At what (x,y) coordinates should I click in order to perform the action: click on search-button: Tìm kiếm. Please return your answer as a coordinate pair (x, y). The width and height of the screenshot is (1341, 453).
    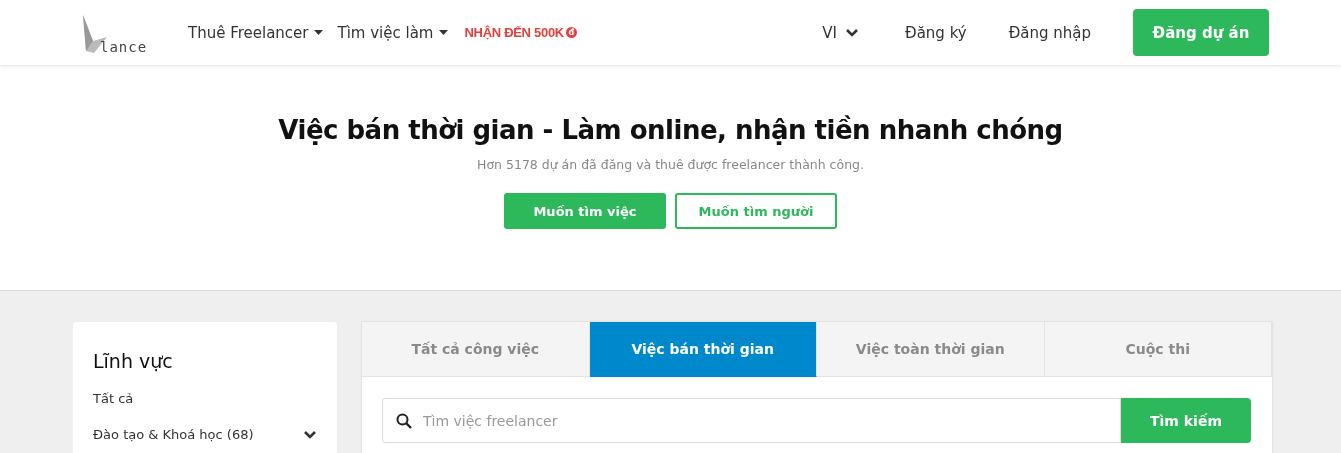
    Looking at the image, I should click on (1186, 420).